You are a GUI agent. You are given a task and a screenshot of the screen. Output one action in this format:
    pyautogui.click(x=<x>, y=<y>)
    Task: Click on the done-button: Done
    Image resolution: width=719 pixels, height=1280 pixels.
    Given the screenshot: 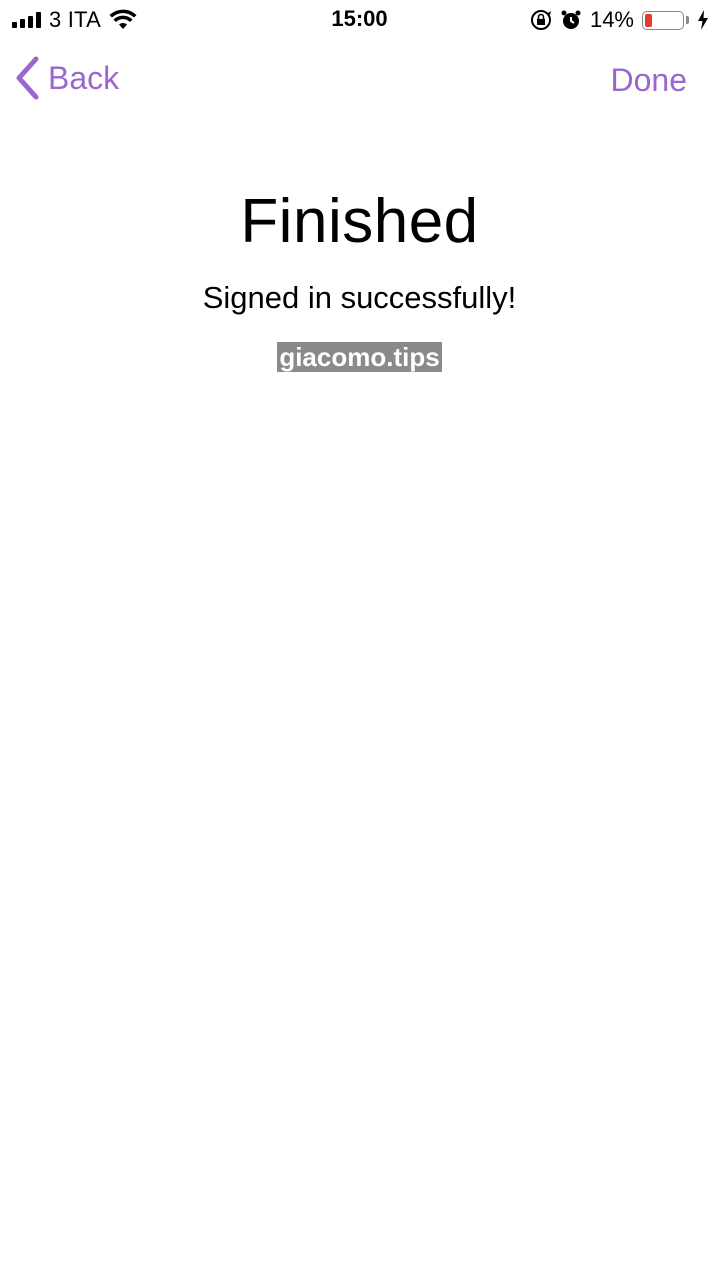 What is the action you would take?
    pyautogui.click(x=649, y=80)
    